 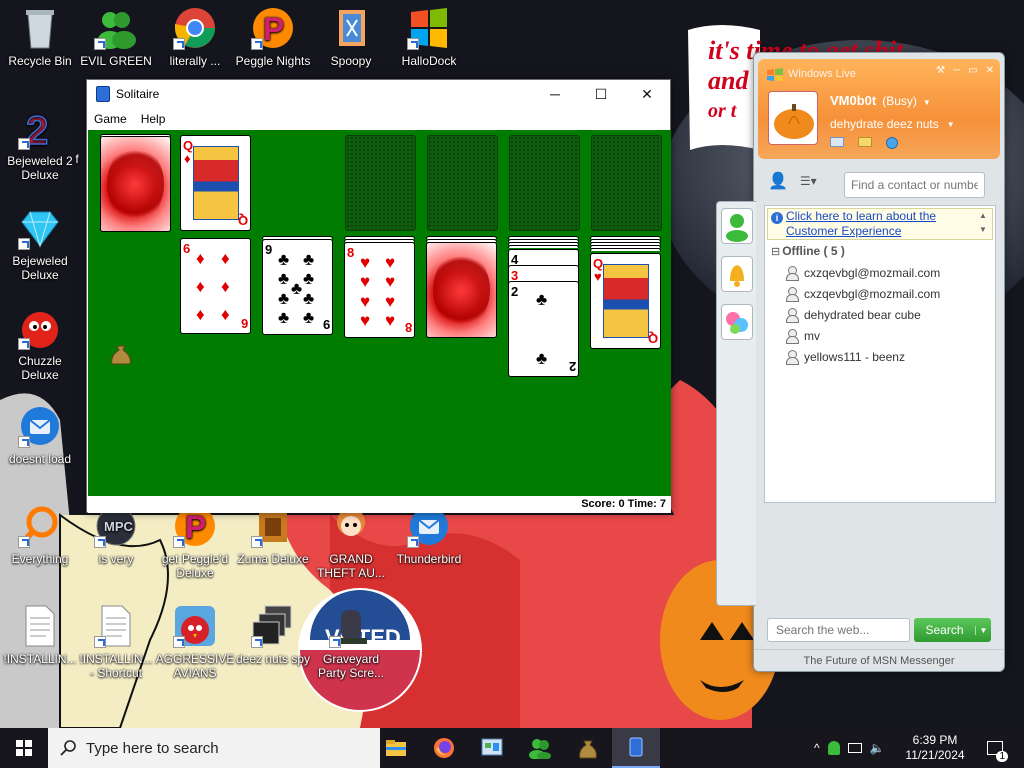 I want to click on user-status-line: VM0b0t (Busy) ▼, so click(x=880, y=100).